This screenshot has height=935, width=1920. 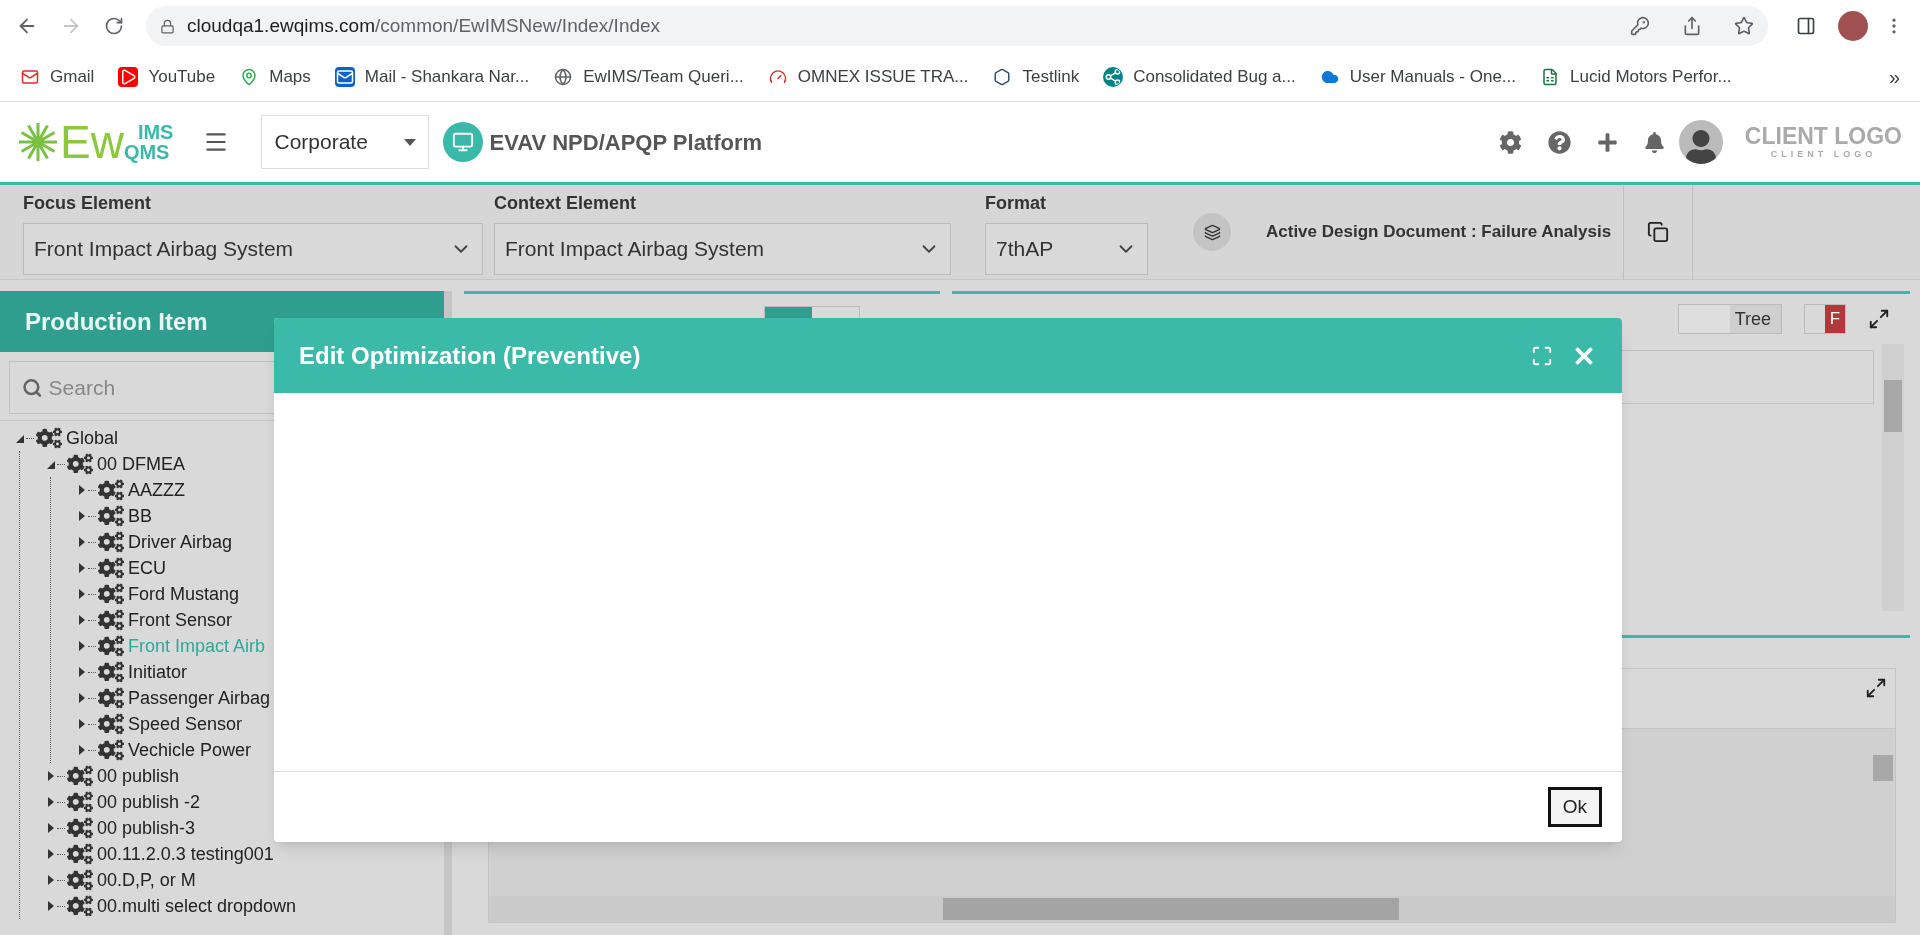 I want to click on profile-avatar, so click(x=1853, y=26).